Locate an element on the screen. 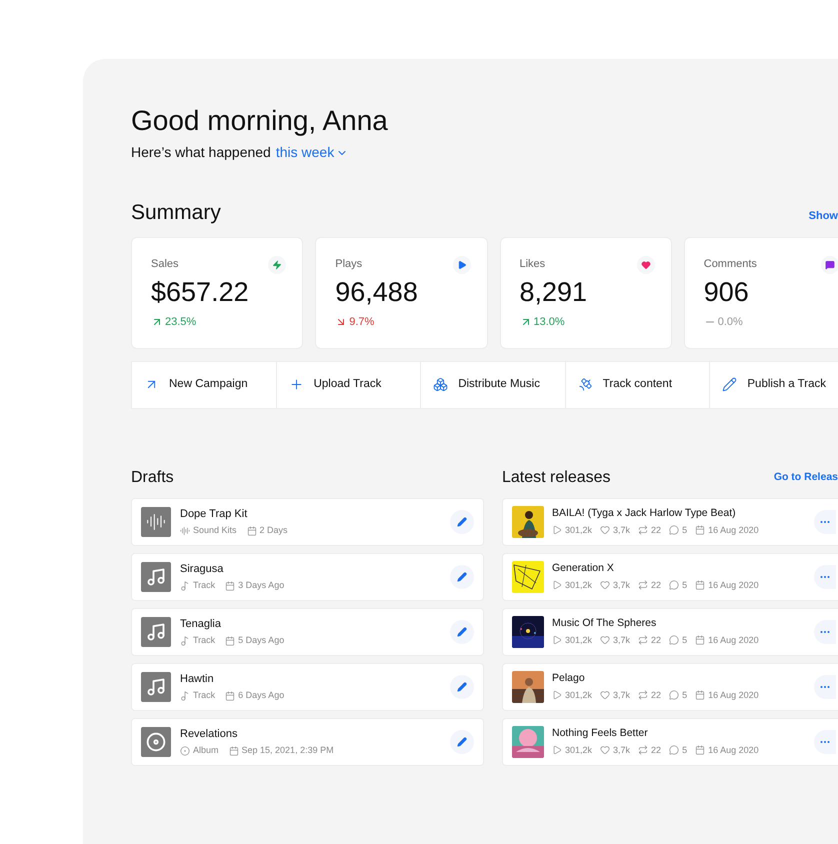 The height and width of the screenshot is (844, 838). release-title: BAILA! (Tyga x Jack Harlow Type Beat) is located at coordinates (644, 513).